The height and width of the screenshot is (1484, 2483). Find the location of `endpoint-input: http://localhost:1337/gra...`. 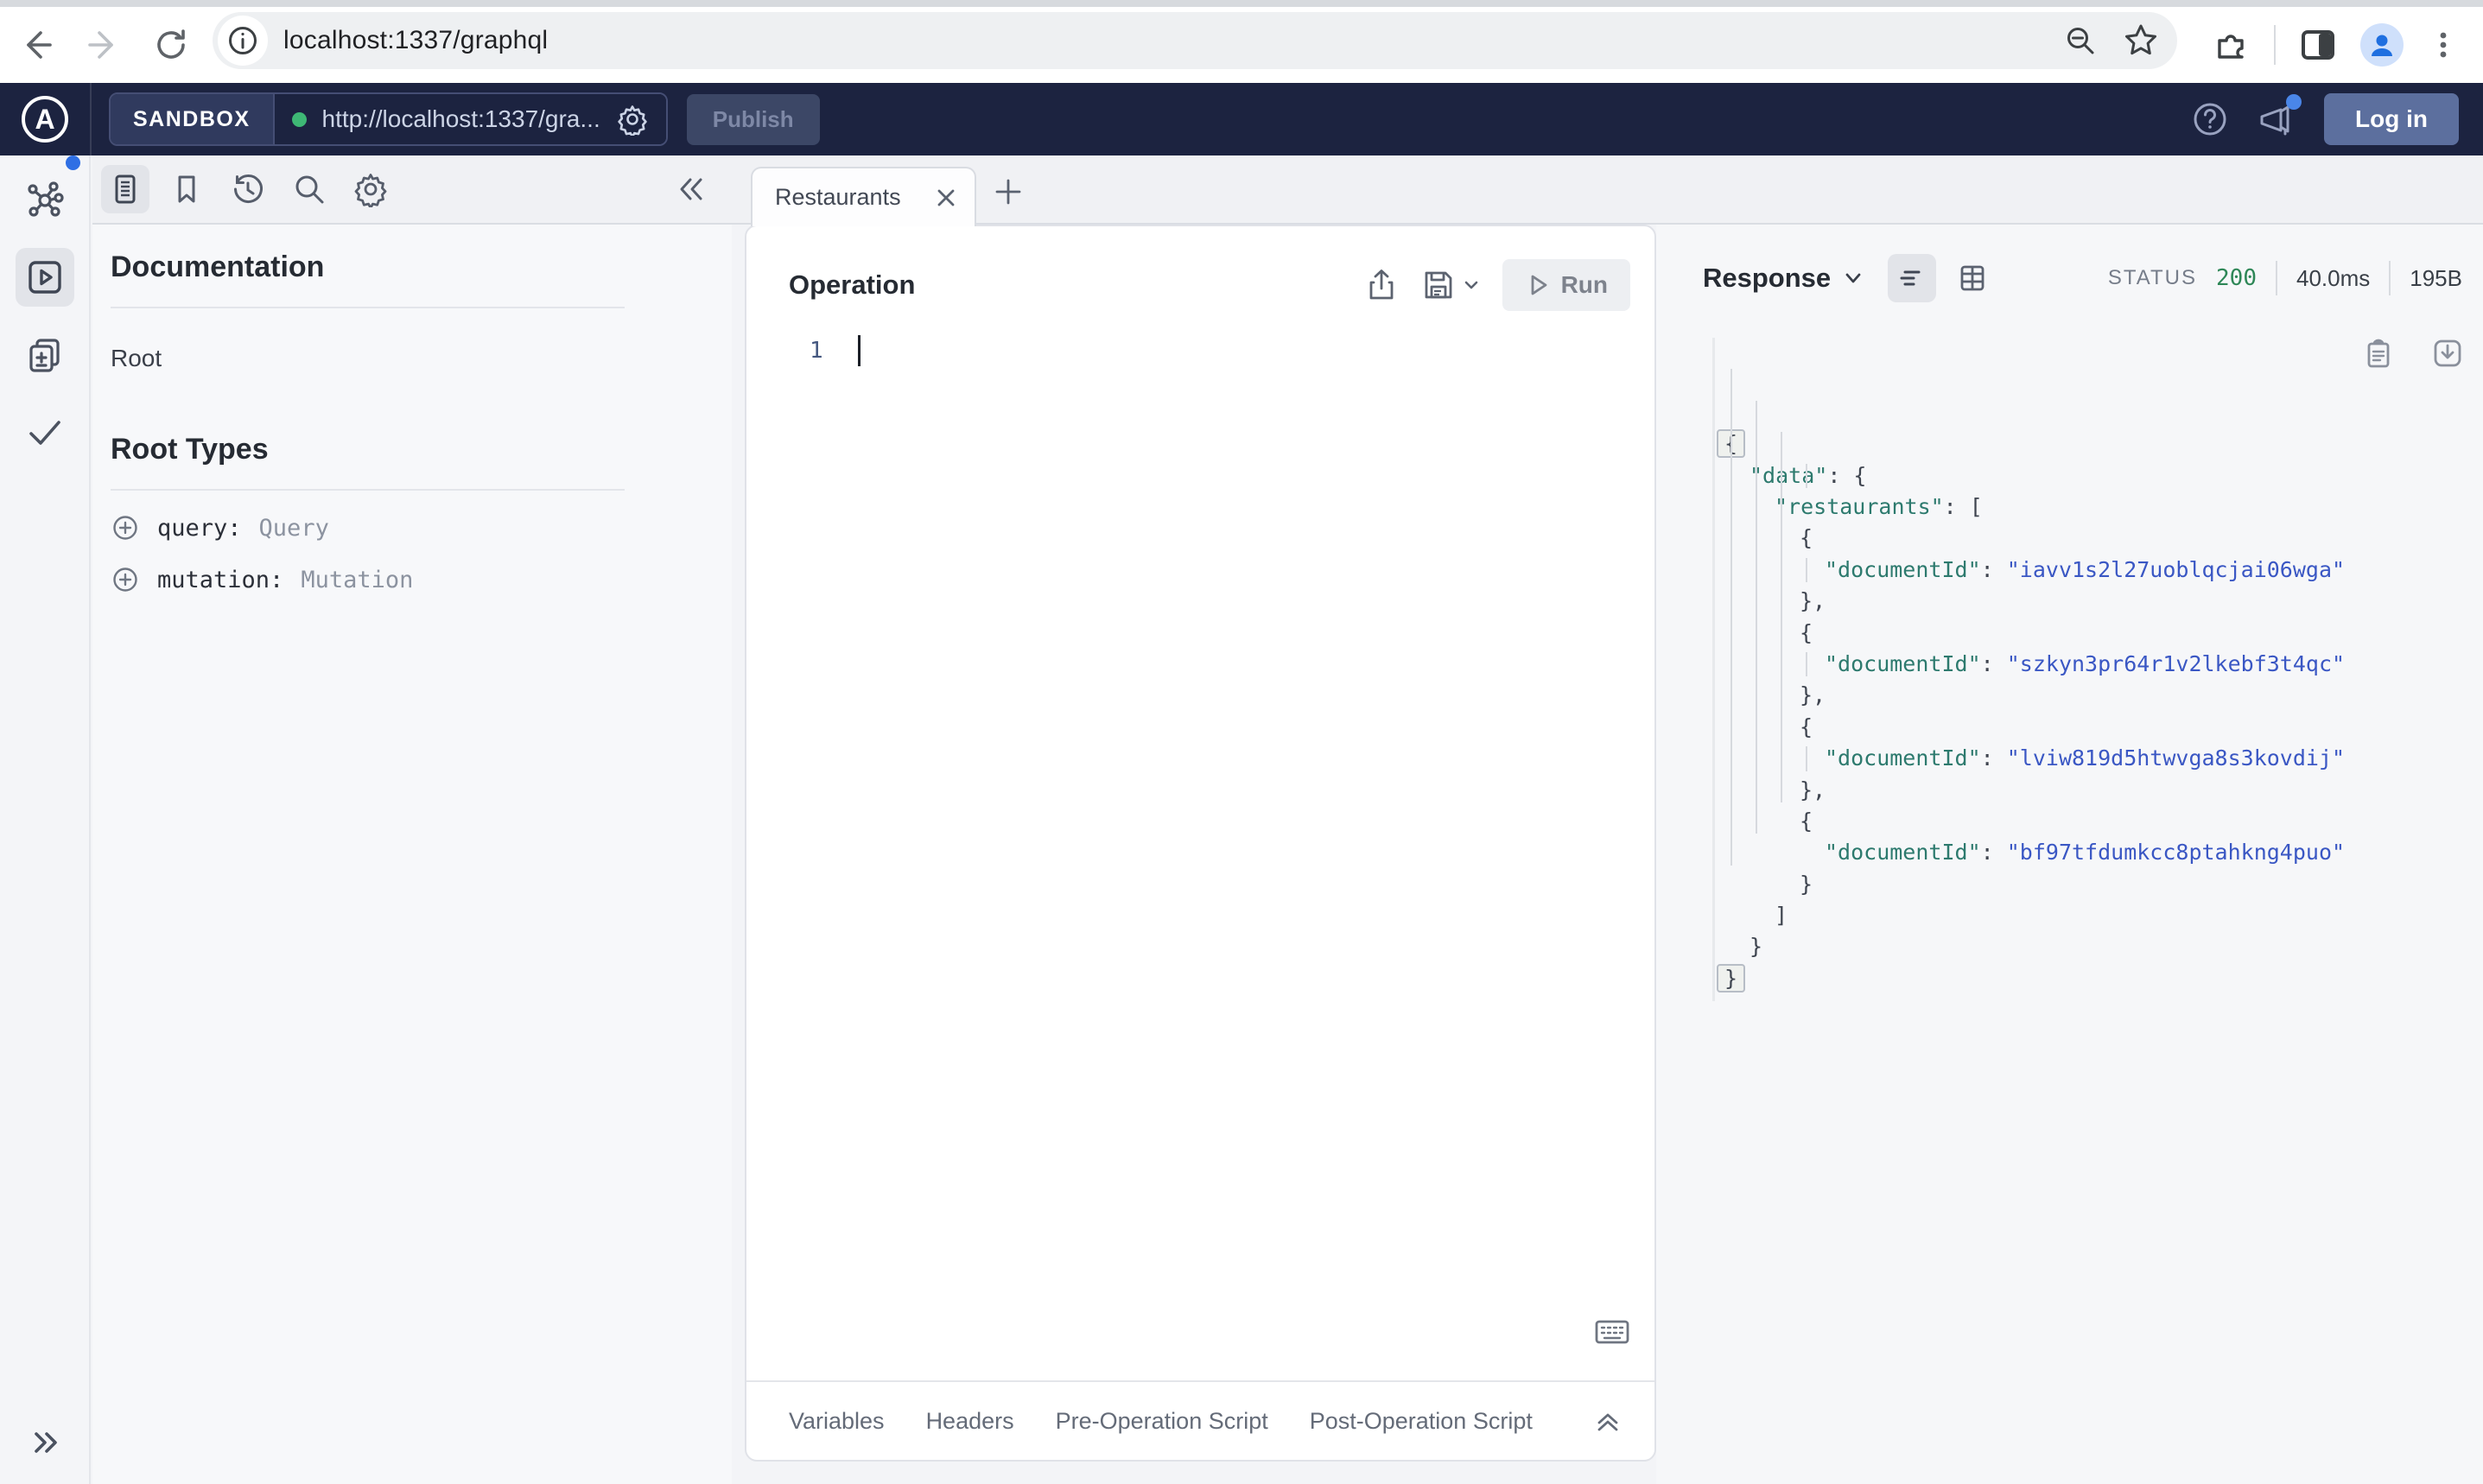

endpoint-input: http://localhost:1337/gra... is located at coordinates (470, 119).